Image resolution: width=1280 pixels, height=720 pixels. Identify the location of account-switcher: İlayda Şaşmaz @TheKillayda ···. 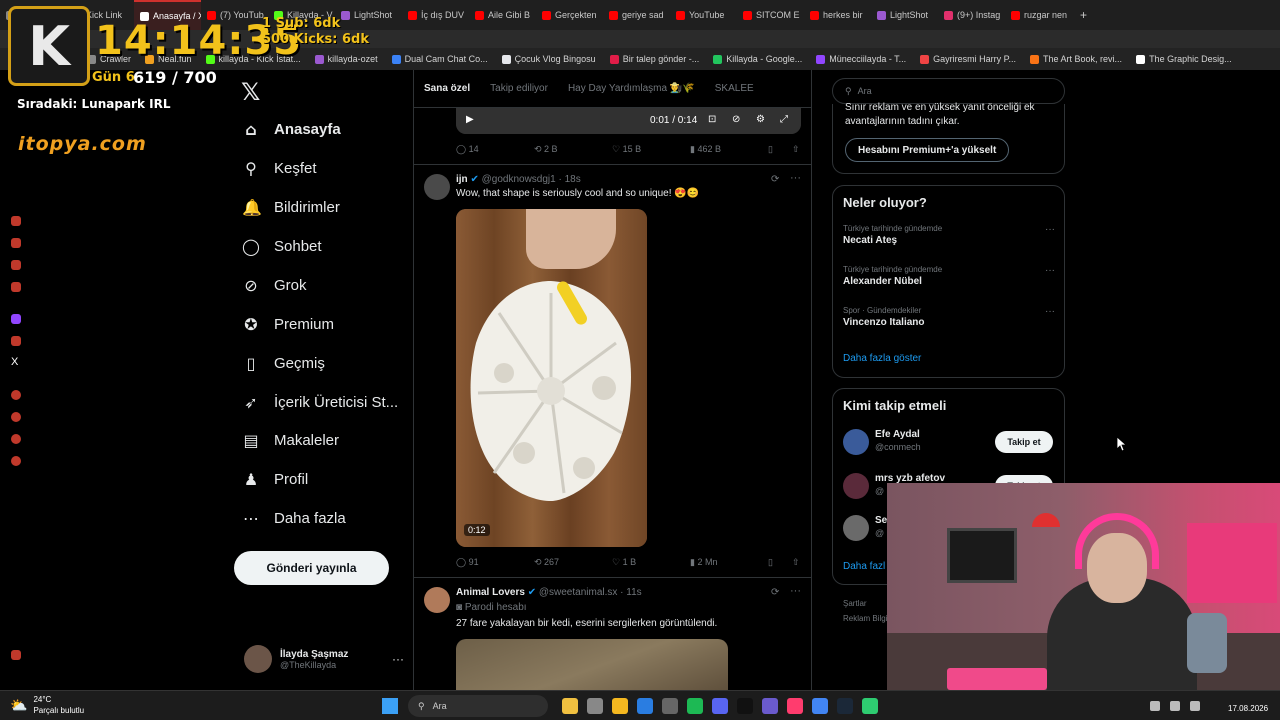
(324, 659).